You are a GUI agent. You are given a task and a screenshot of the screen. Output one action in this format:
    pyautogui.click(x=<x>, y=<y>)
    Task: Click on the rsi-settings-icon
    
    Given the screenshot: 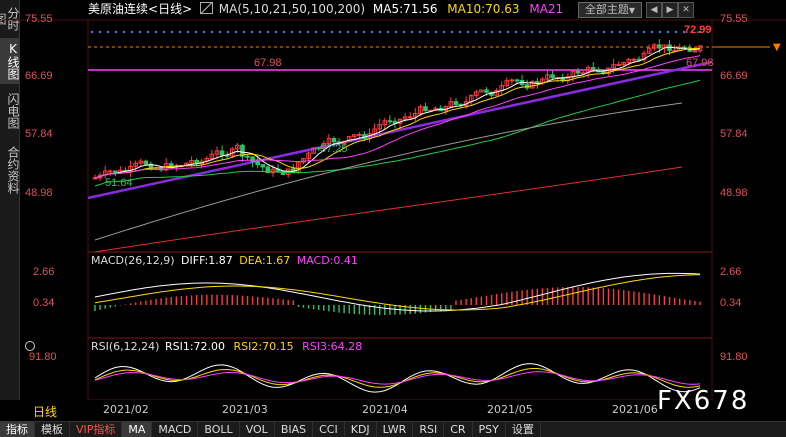 What is the action you would take?
    pyautogui.click(x=30, y=346)
    